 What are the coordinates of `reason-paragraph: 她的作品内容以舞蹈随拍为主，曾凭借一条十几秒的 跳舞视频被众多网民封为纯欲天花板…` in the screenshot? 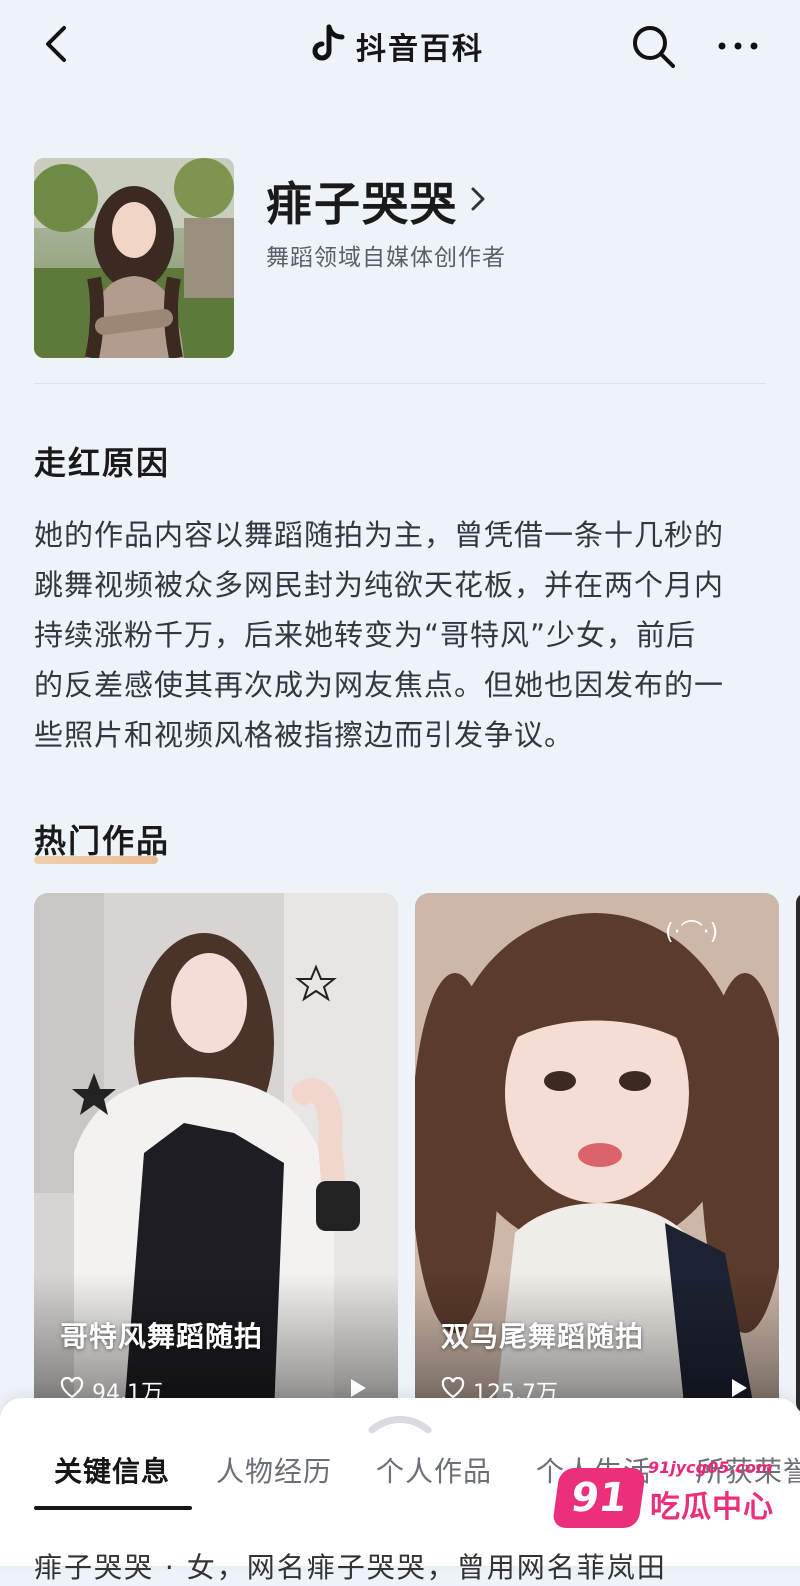 It's located at (404, 635).